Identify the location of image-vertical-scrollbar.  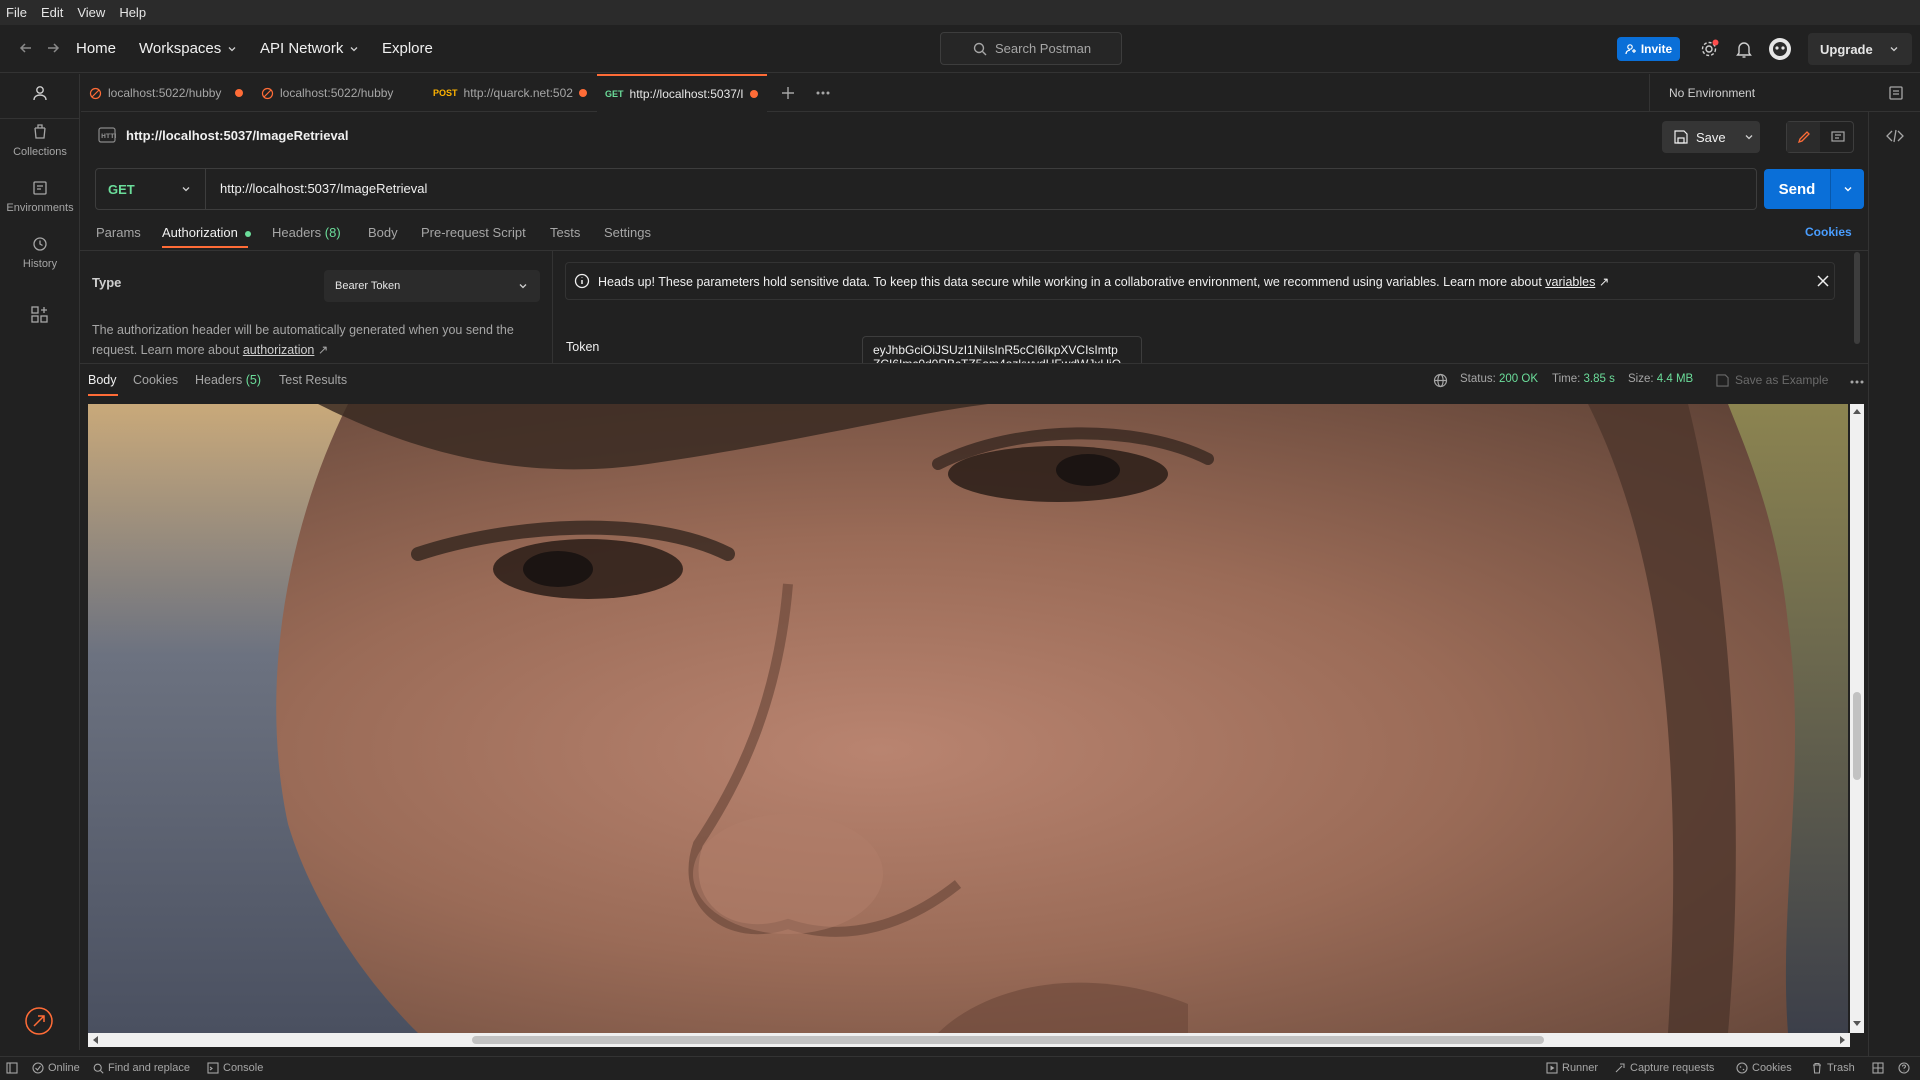
(1857, 718).